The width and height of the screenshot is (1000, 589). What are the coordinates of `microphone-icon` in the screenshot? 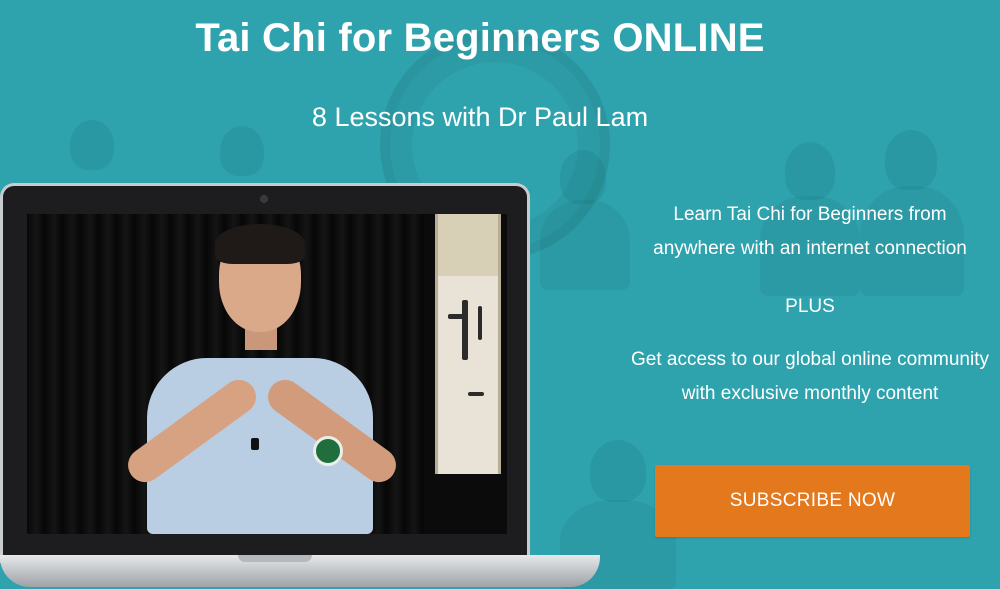 It's located at (255, 444).